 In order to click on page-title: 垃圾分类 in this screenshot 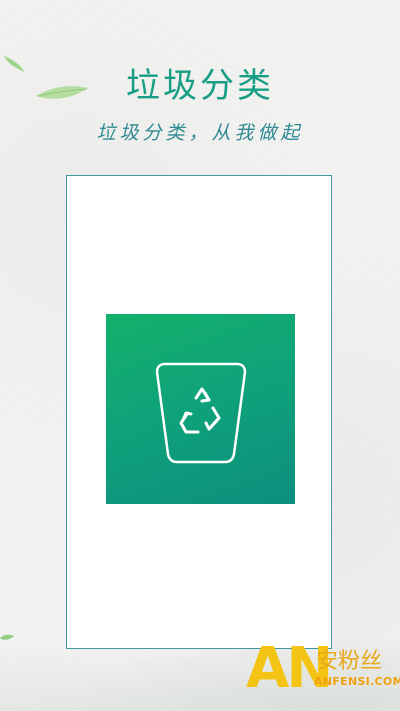, I will do `click(200, 86)`.